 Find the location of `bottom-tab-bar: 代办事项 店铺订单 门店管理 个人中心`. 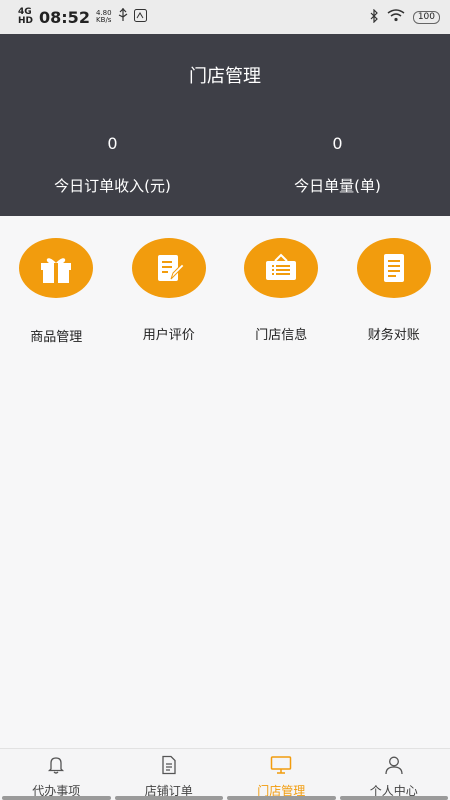

bottom-tab-bar: 代办事项 店铺订单 门店管理 个人中心 is located at coordinates (225, 774).